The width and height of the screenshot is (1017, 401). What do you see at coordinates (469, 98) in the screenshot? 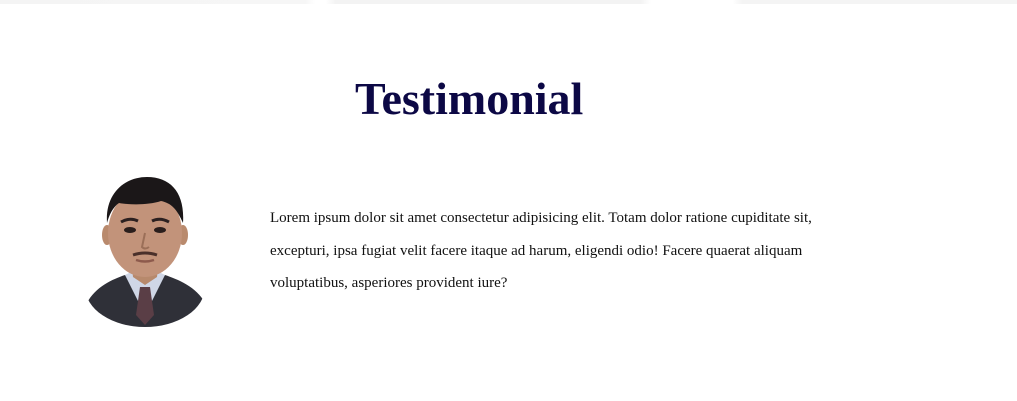
I see `testimonial-heading: Testimonial` at bounding box center [469, 98].